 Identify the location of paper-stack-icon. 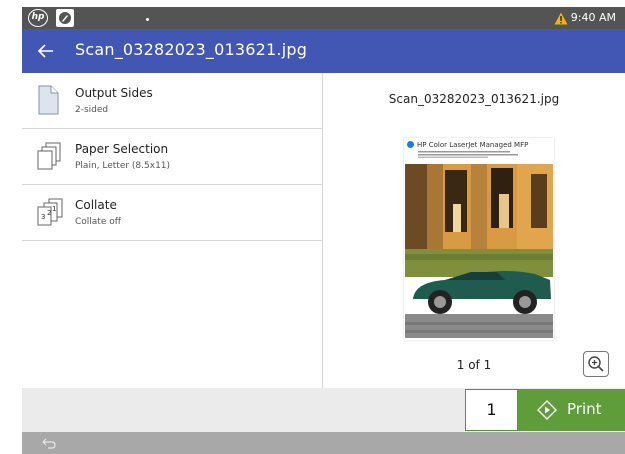
(49, 156).